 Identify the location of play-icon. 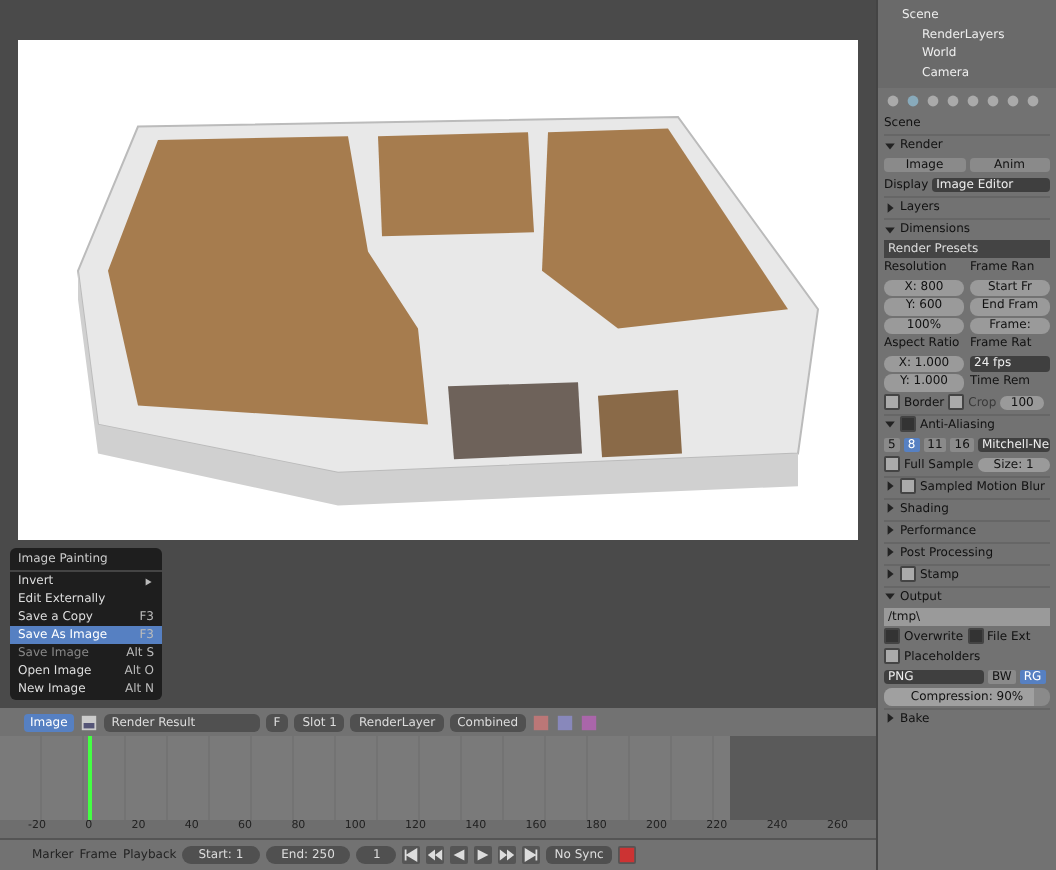
(483, 855).